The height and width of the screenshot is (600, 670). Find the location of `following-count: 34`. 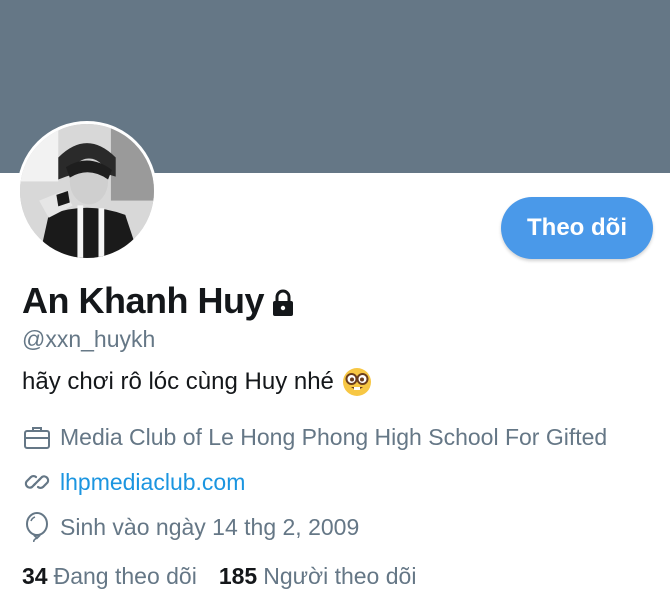

following-count: 34 is located at coordinates (35, 576).